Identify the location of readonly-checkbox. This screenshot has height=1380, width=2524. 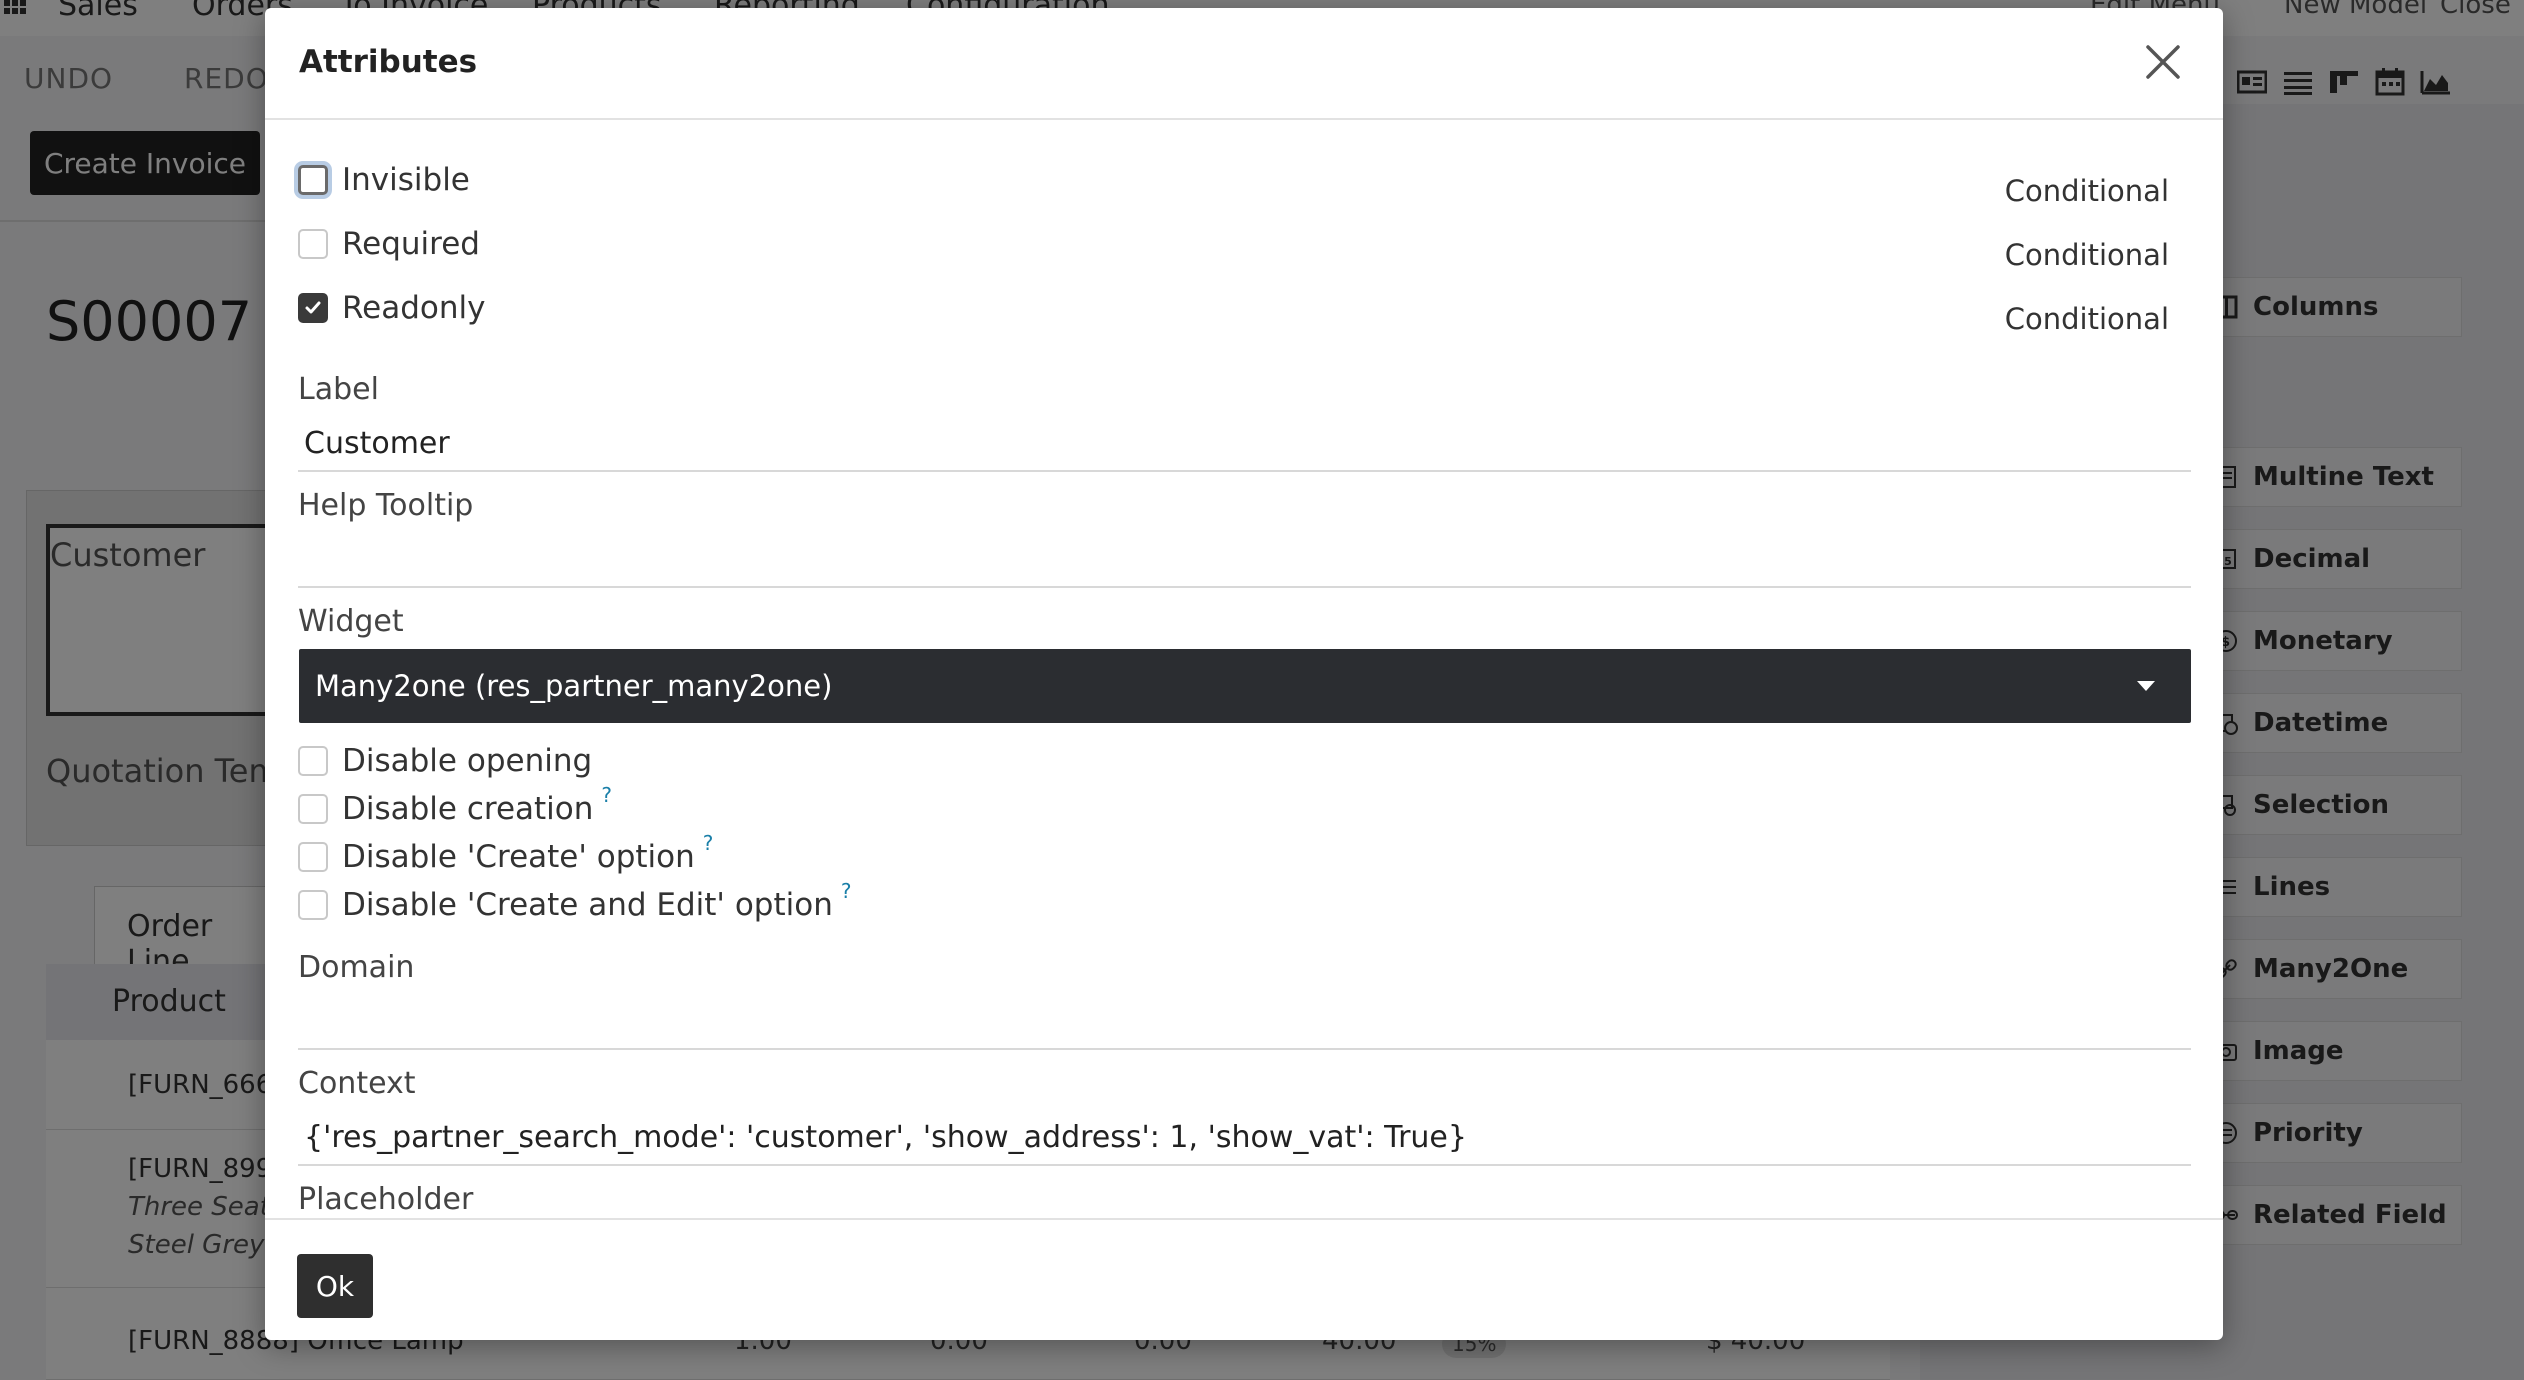
(313, 308).